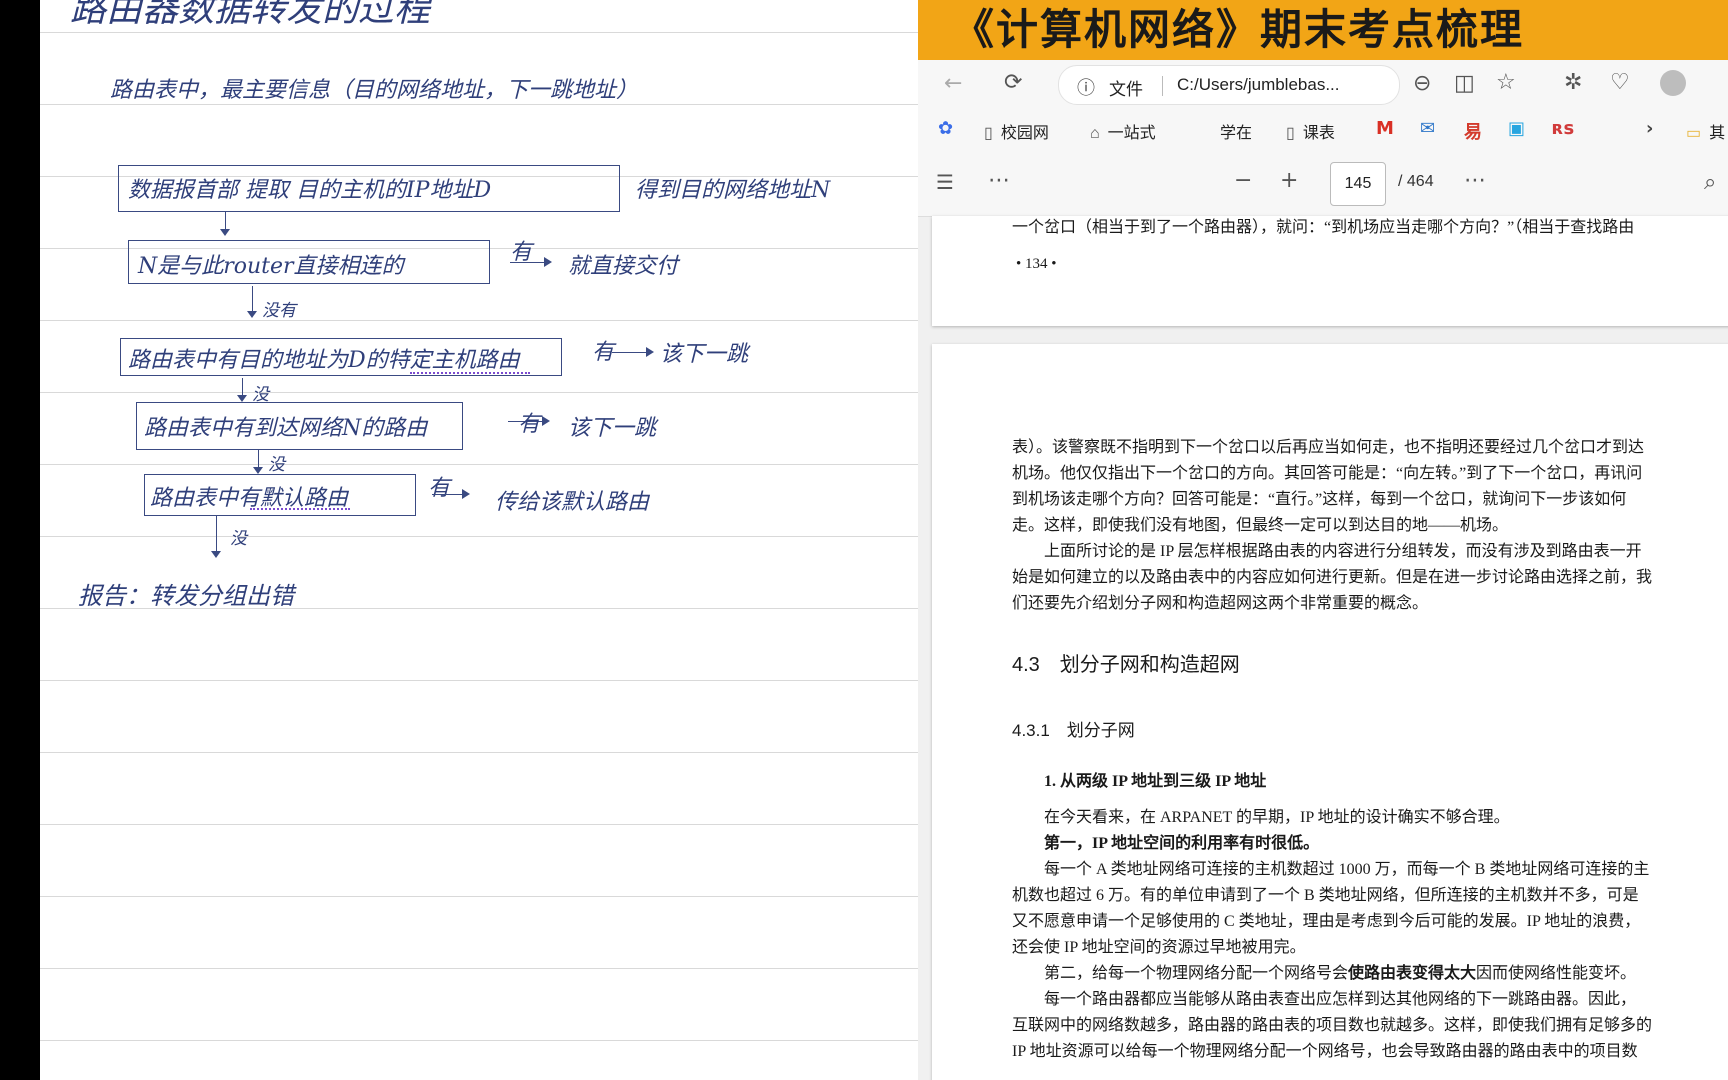 This screenshot has width=1728, height=1080. I want to click on flow-box-2-text: N是与此router直接相连的, so click(271, 266).